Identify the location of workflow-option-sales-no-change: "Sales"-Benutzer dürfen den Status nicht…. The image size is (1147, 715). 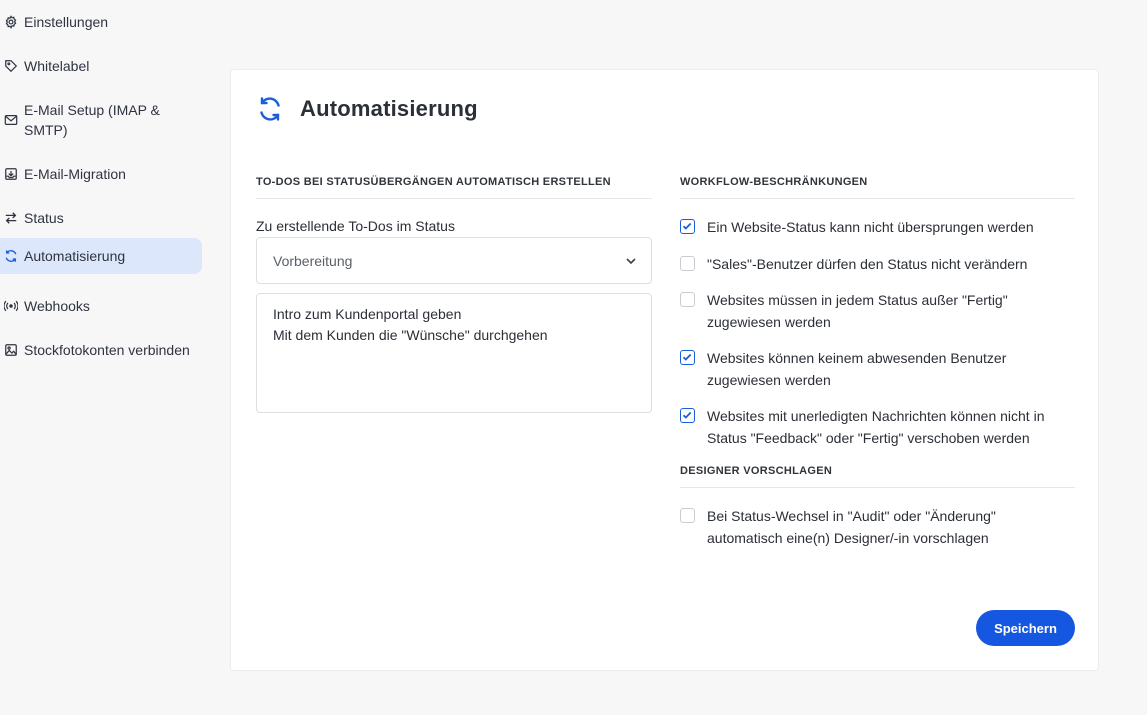
(880, 264).